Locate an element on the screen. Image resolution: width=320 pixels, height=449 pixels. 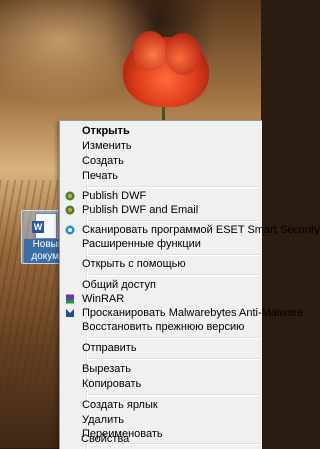
menu-item-label: Publish DWF and Email is located at coordinates (140, 210).